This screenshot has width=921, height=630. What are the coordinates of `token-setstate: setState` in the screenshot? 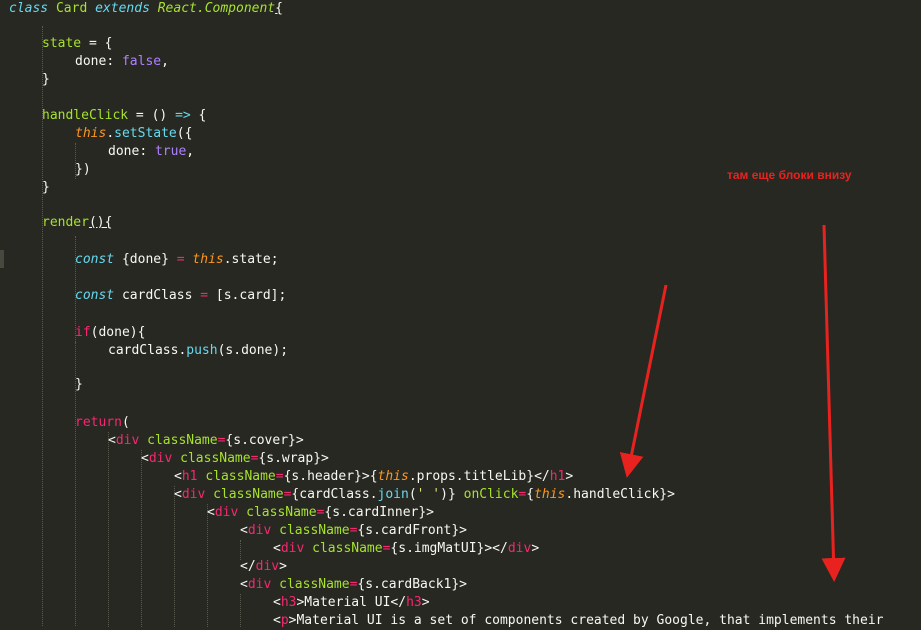 It's located at (145, 133).